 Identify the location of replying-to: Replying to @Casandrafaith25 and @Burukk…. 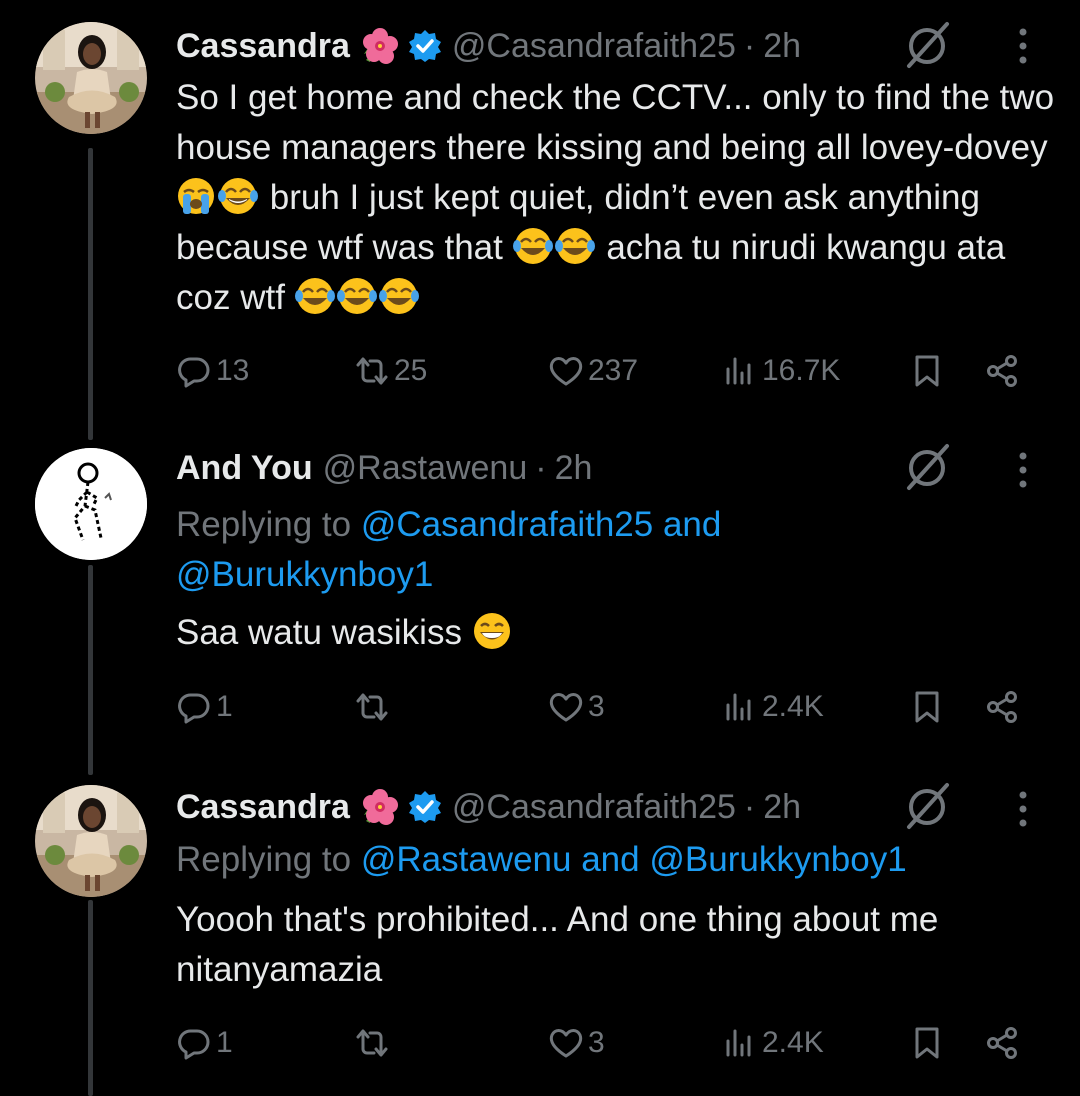
(616, 550).